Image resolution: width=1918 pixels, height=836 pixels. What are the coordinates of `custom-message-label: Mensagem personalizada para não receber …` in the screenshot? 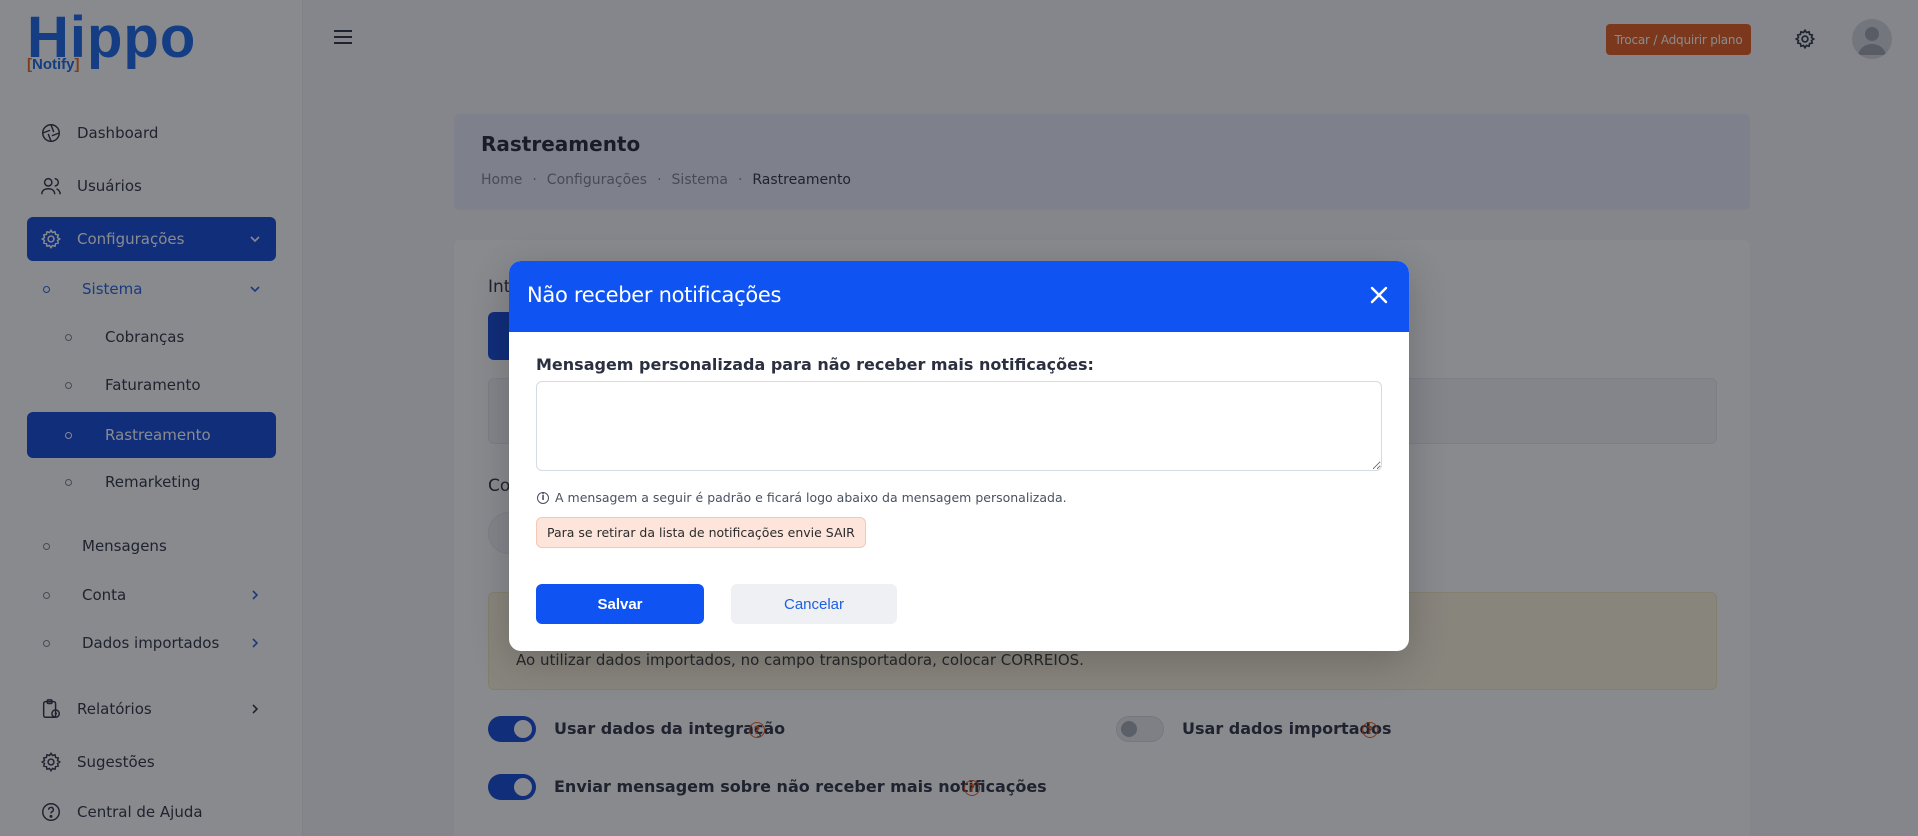 It's located at (815, 364).